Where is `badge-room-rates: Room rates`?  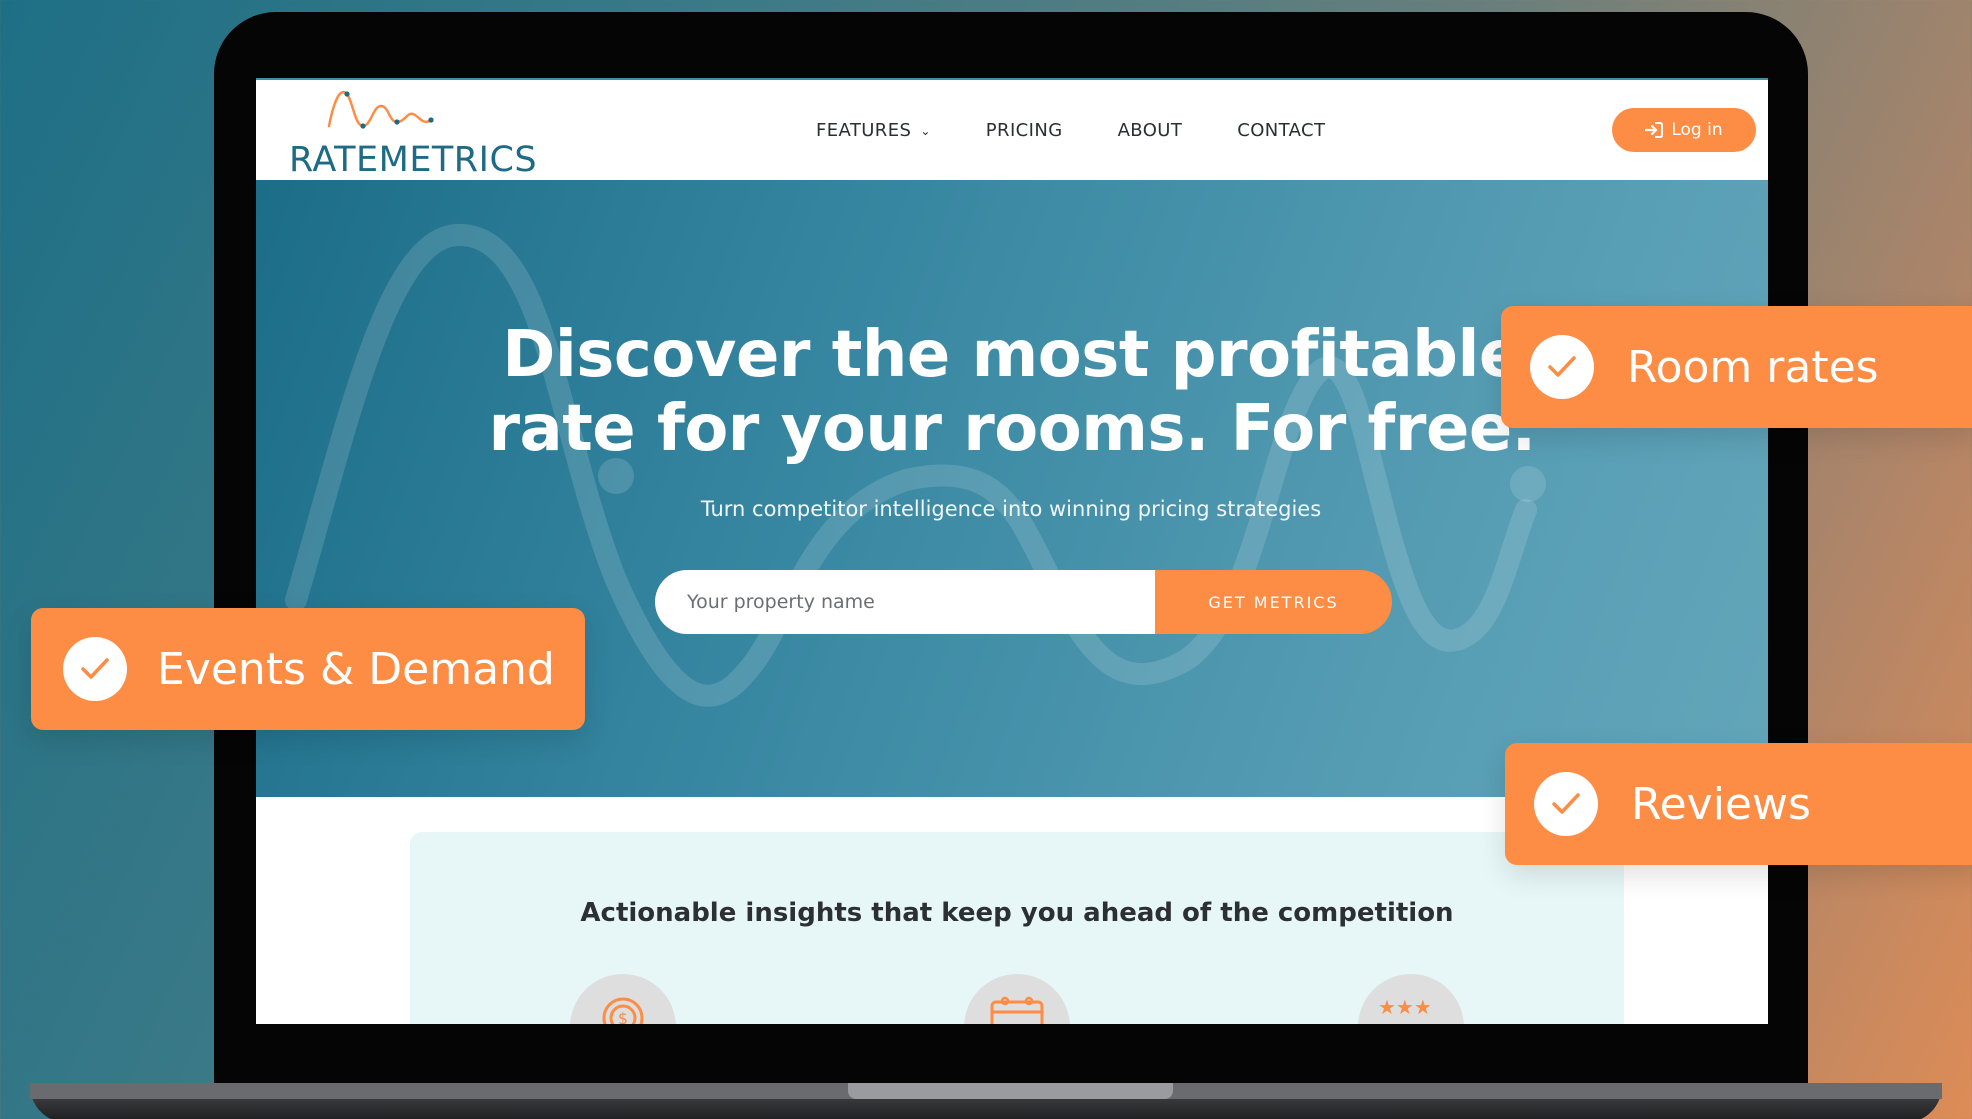 badge-room-rates: Room rates is located at coordinates (1736, 367).